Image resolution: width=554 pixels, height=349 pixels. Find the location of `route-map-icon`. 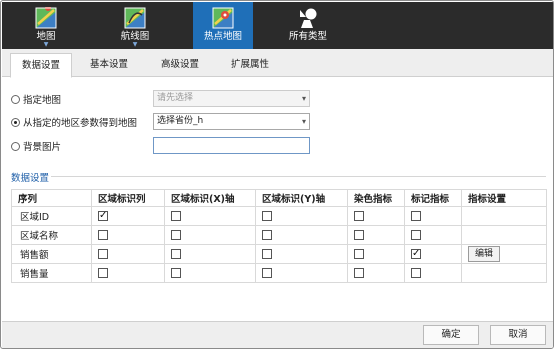

route-map-icon is located at coordinates (135, 18).